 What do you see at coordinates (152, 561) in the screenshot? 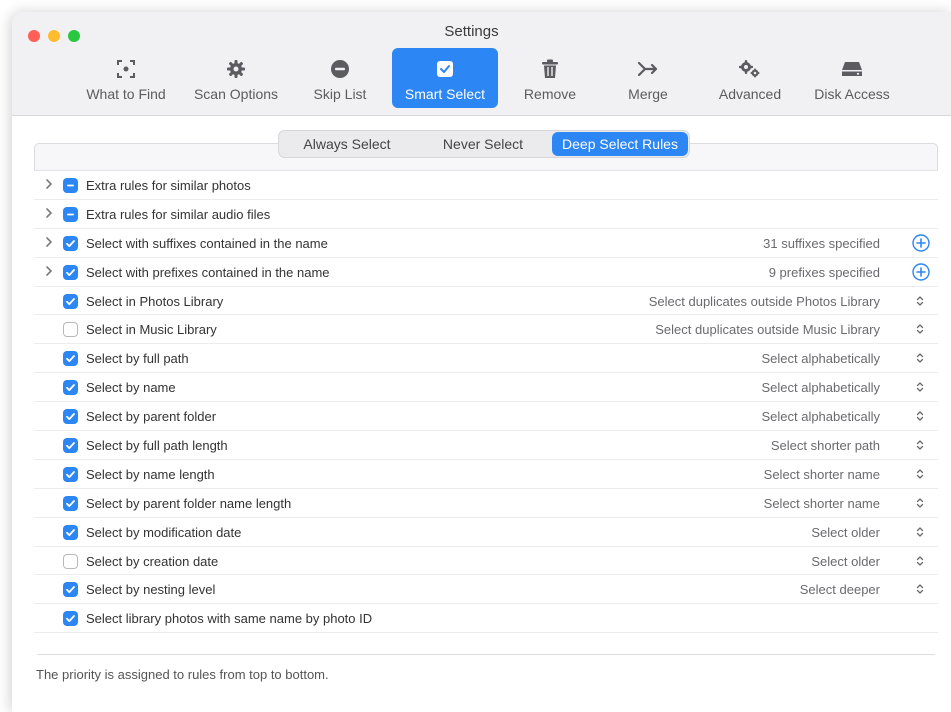
I see `rule-label: Select by creation date` at bounding box center [152, 561].